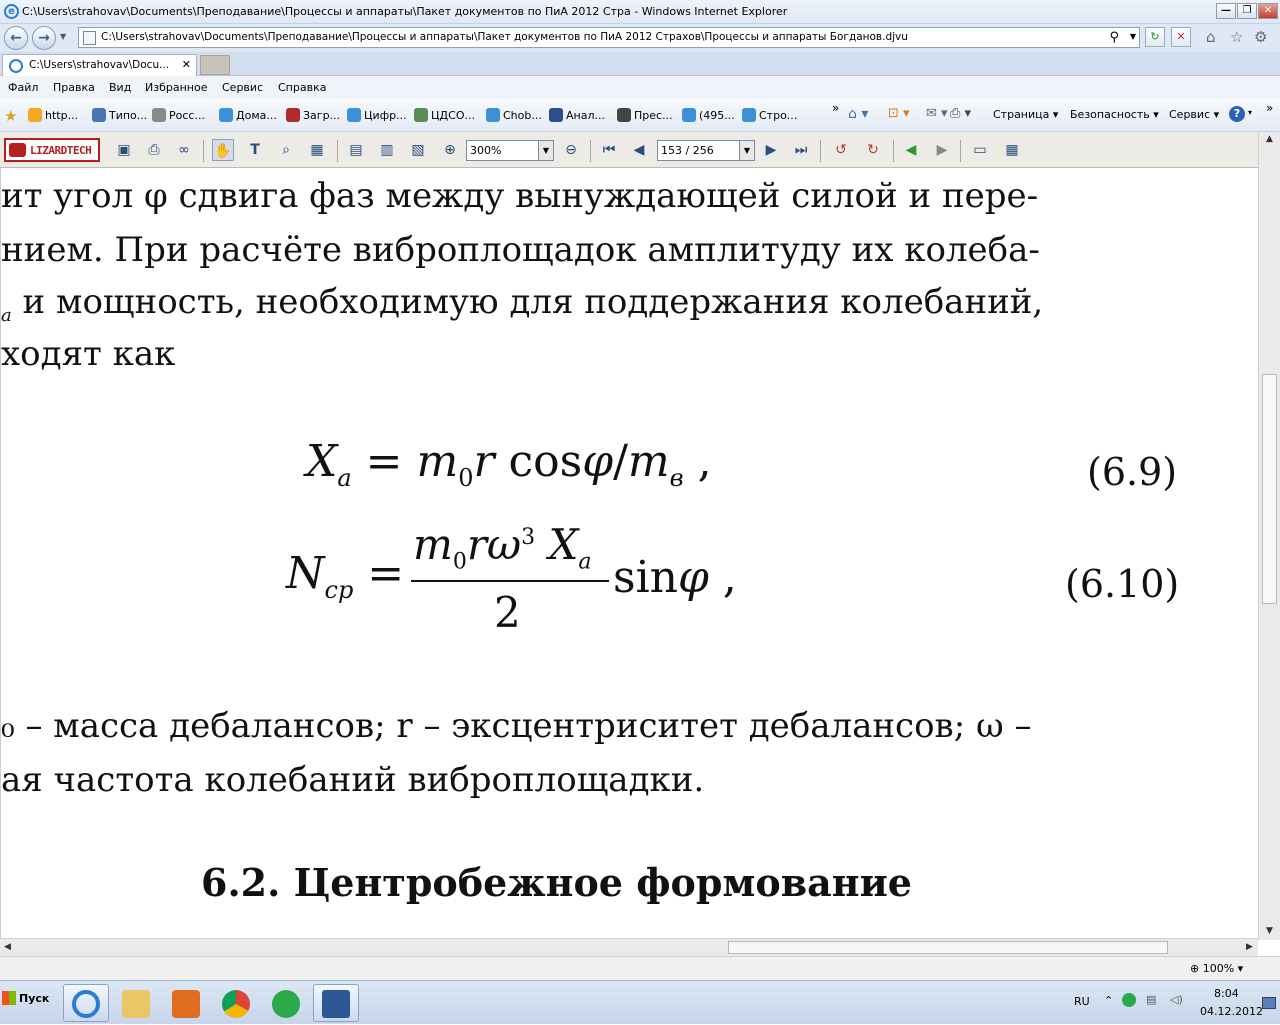 Image resolution: width=1280 pixels, height=1025 pixels. Describe the element at coordinates (1250, 112) in the screenshot. I see `help-dropdown-icon: ▾` at that location.